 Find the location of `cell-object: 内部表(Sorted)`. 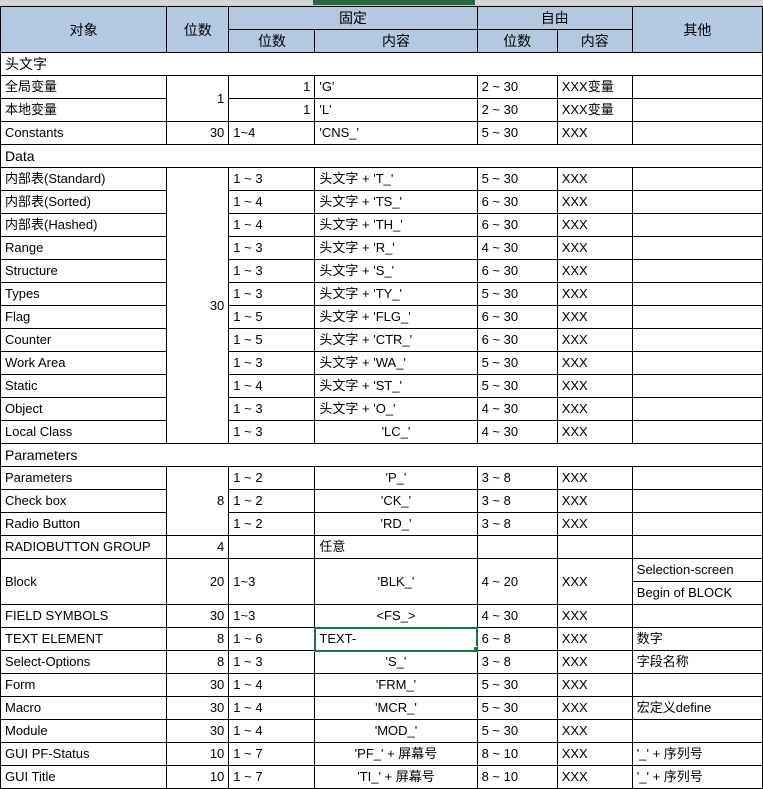

cell-object: 内部表(Sorted) is located at coordinates (84, 202).